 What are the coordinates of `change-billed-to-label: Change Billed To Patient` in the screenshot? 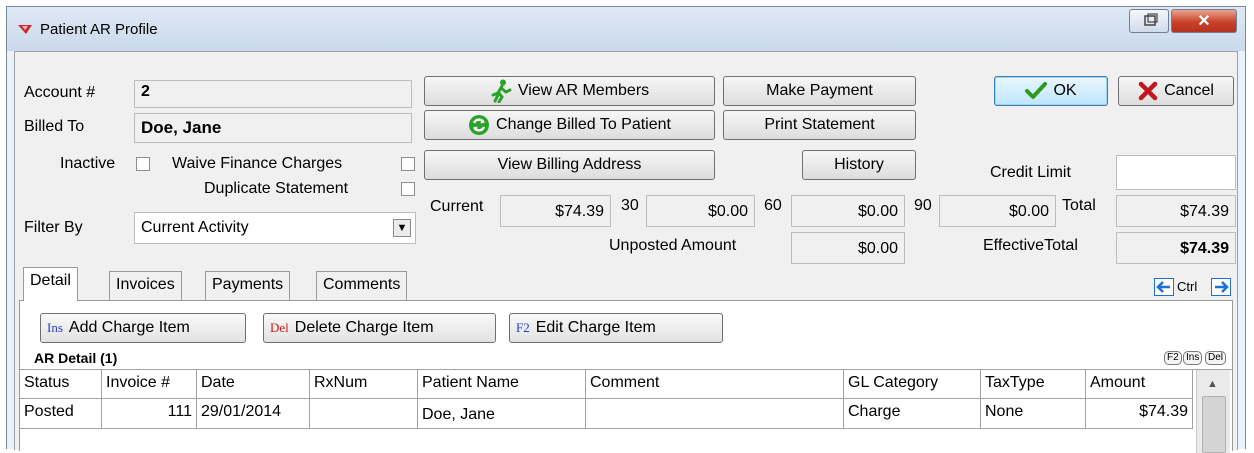 It's located at (583, 124).